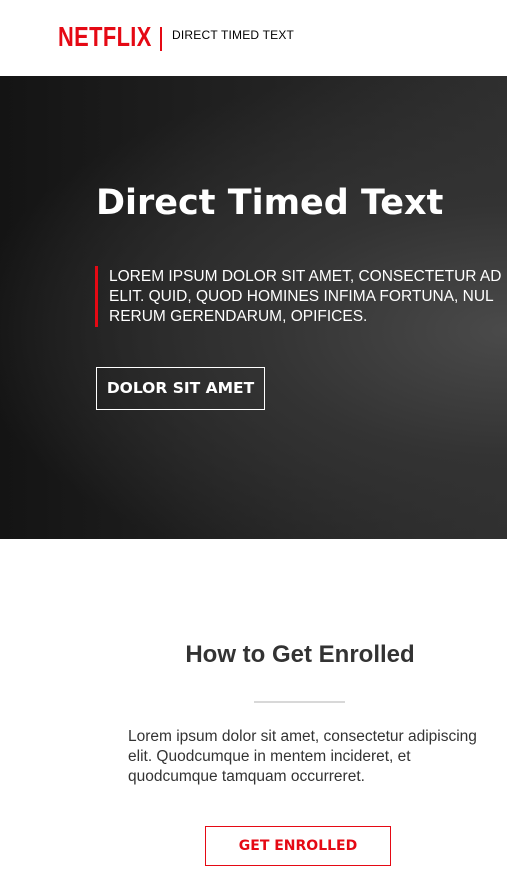 This screenshot has height=892, width=507. I want to click on hero-title: Direct Timed Text, so click(270, 203).